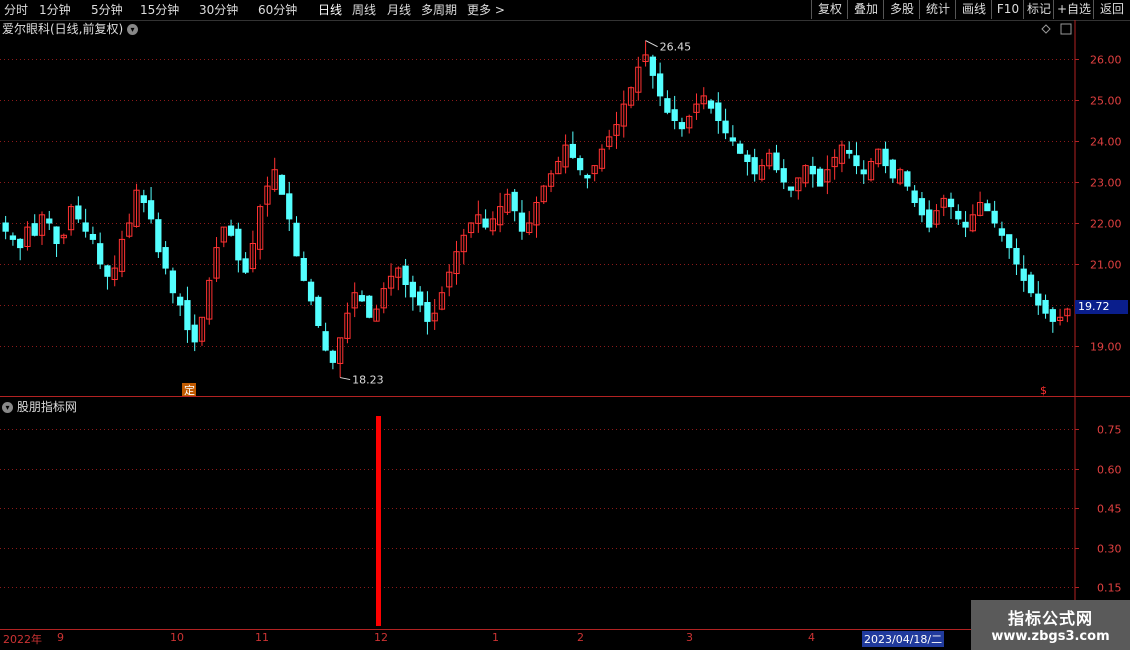 The image size is (1130, 650). What do you see at coordinates (1106, 60) in the screenshot?
I see `y-tick-label: 26.00` at bounding box center [1106, 60].